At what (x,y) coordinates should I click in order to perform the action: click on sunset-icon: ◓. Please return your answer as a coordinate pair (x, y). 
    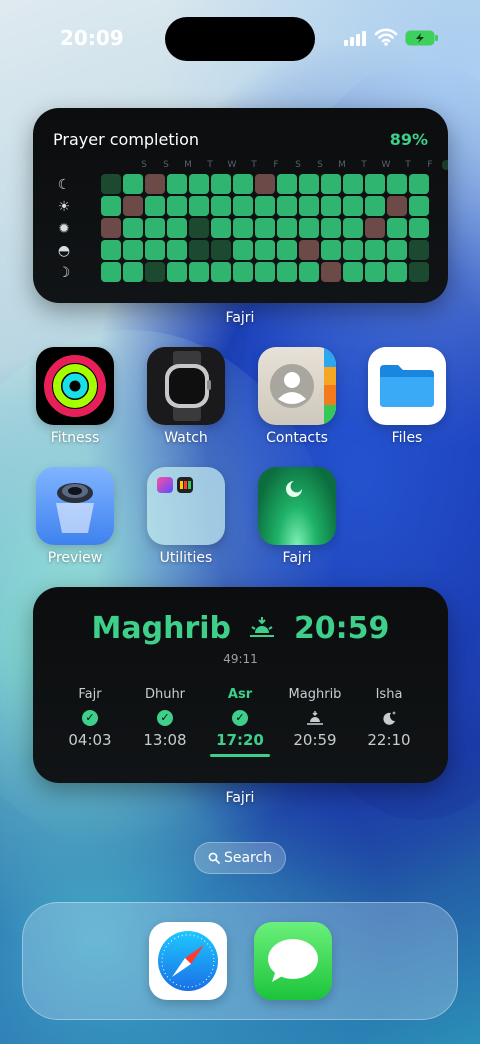
    Looking at the image, I should click on (64, 251).